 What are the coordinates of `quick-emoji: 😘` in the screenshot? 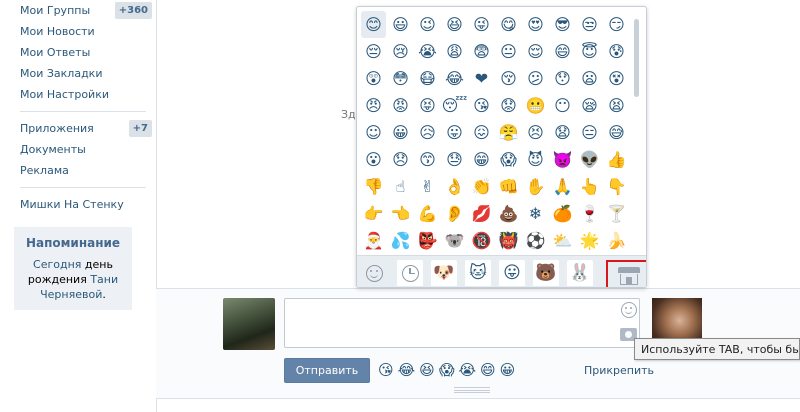 It's located at (386, 370).